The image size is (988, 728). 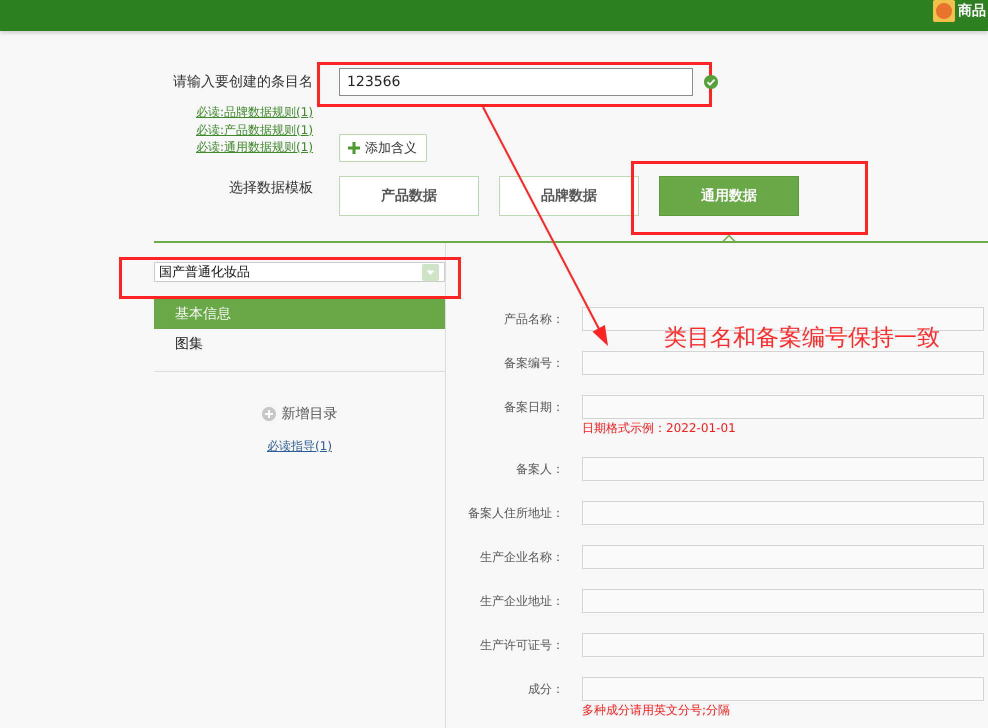 What do you see at coordinates (521, 645) in the screenshot?
I see `field-label: 生产许可证号：` at bounding box center [521, 645].